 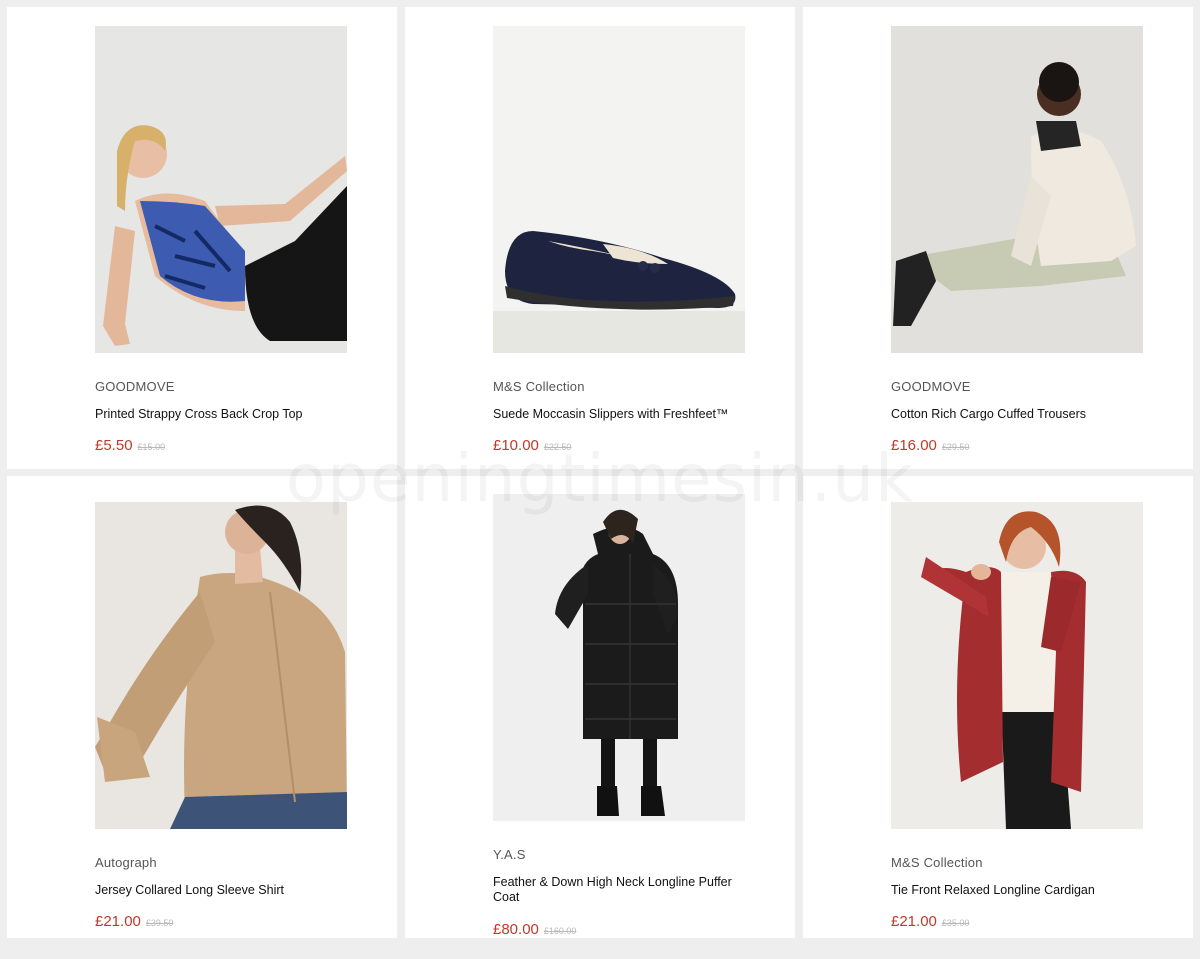 I want to click on current-price: £80.00, so click(x=516, y=929).